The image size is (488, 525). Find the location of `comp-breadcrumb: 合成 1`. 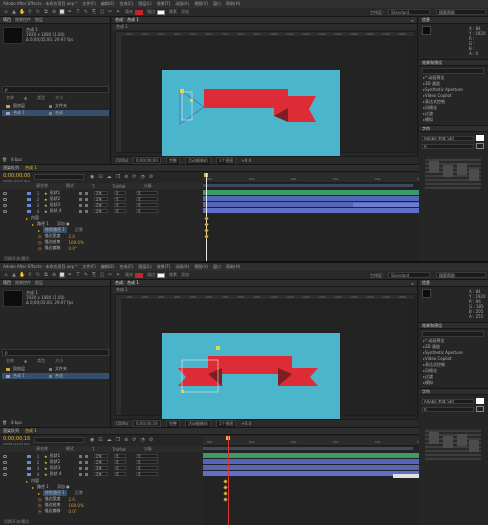

comp-breadcrumb: 合成 1 is located at coordinates (264, 27).